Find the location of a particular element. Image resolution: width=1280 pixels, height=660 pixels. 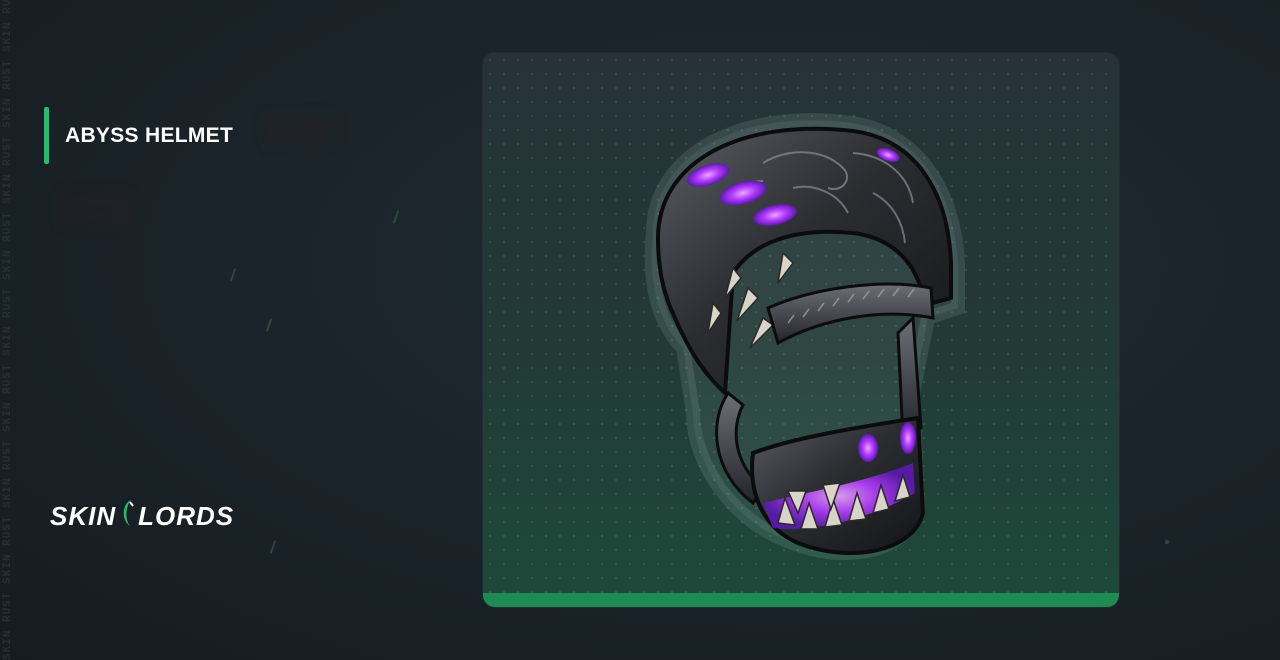

item-title-block: ABYSS HELMET is located at coordinates (138, 135).